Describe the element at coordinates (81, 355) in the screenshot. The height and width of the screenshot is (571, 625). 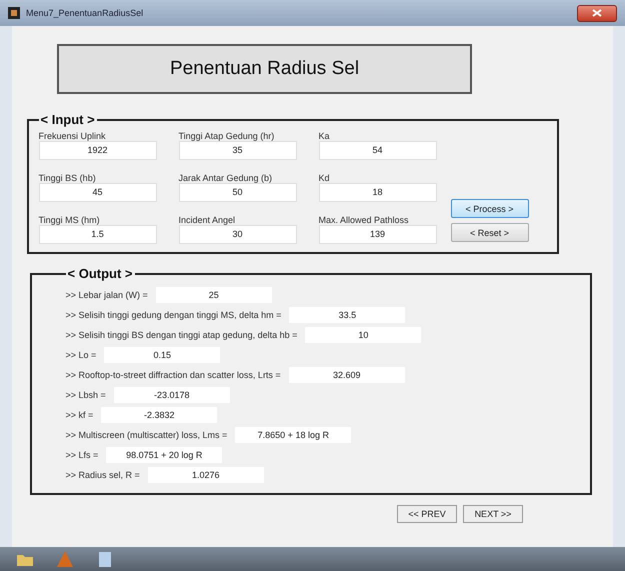
I see `output-label: >> Lo =` at that location.